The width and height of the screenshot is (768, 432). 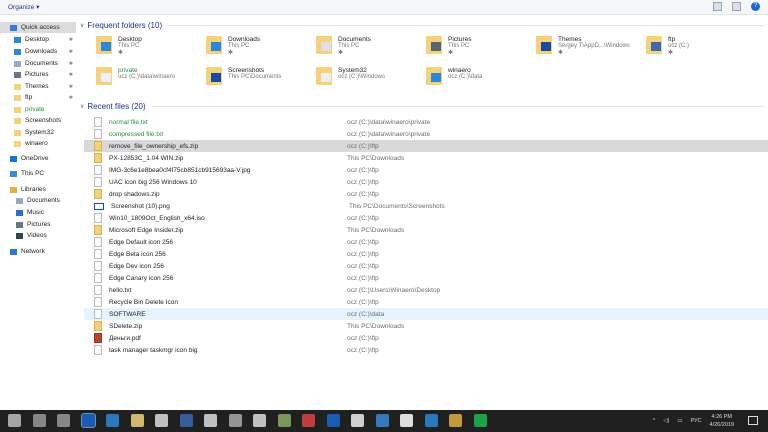 What do you see at coordinates (38, 120) in the screenshot?
I see `sidebar-item-screenshots: Screenshots` at bounding box center [38, 120].